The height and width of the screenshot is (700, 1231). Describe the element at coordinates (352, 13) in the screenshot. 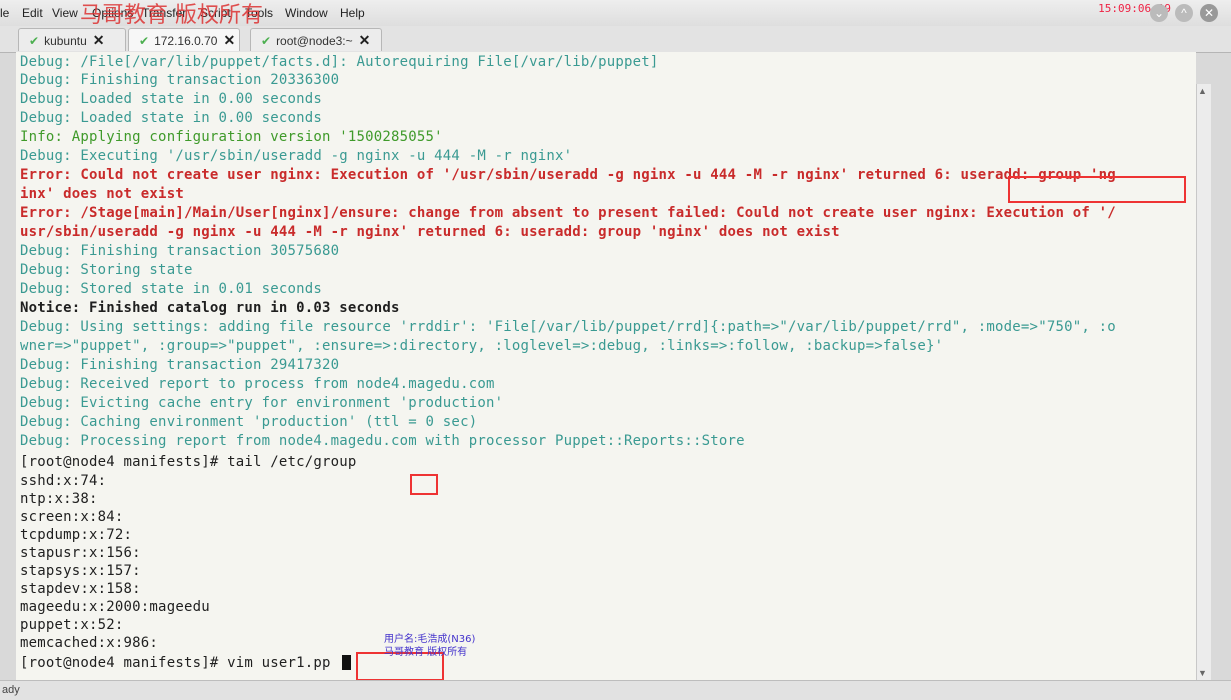

I see `menu-help: Help` at that location.